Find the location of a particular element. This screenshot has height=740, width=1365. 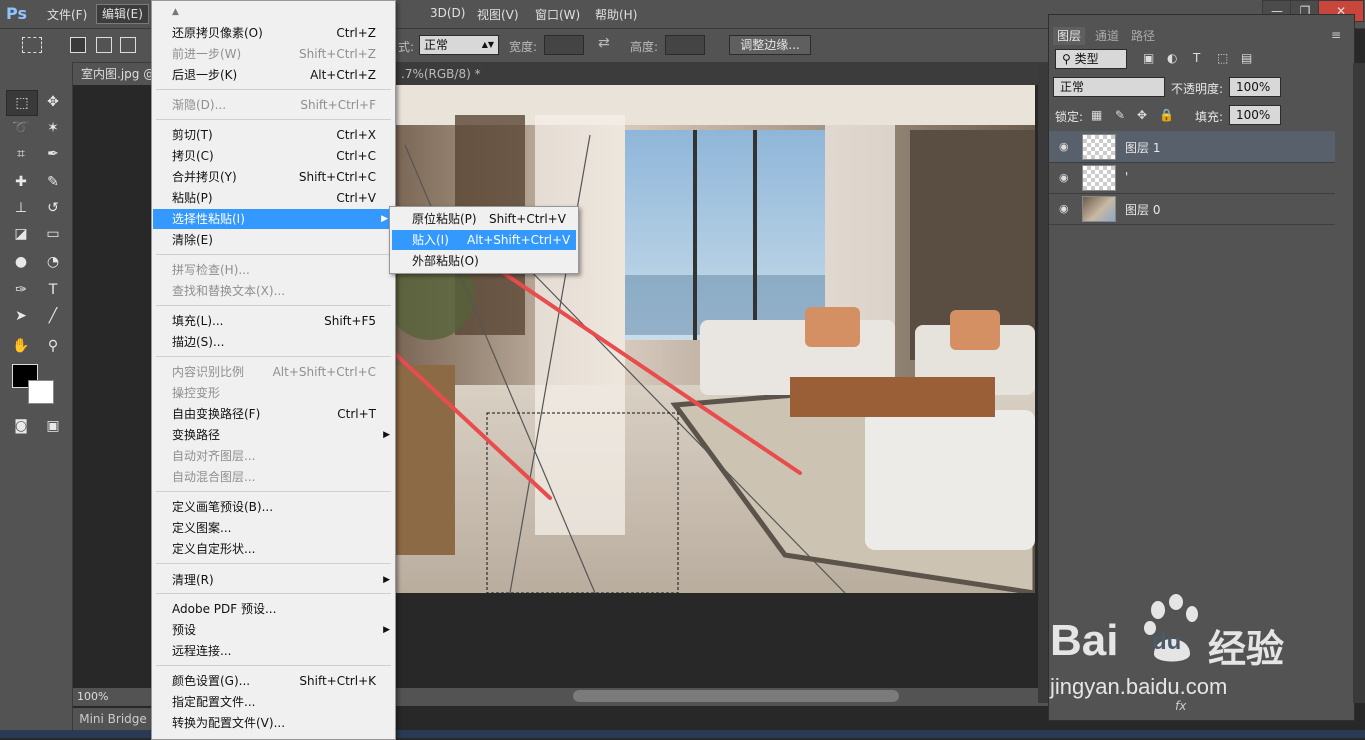

layer-name: 图层 0 is located at coordinates (1143, 210).